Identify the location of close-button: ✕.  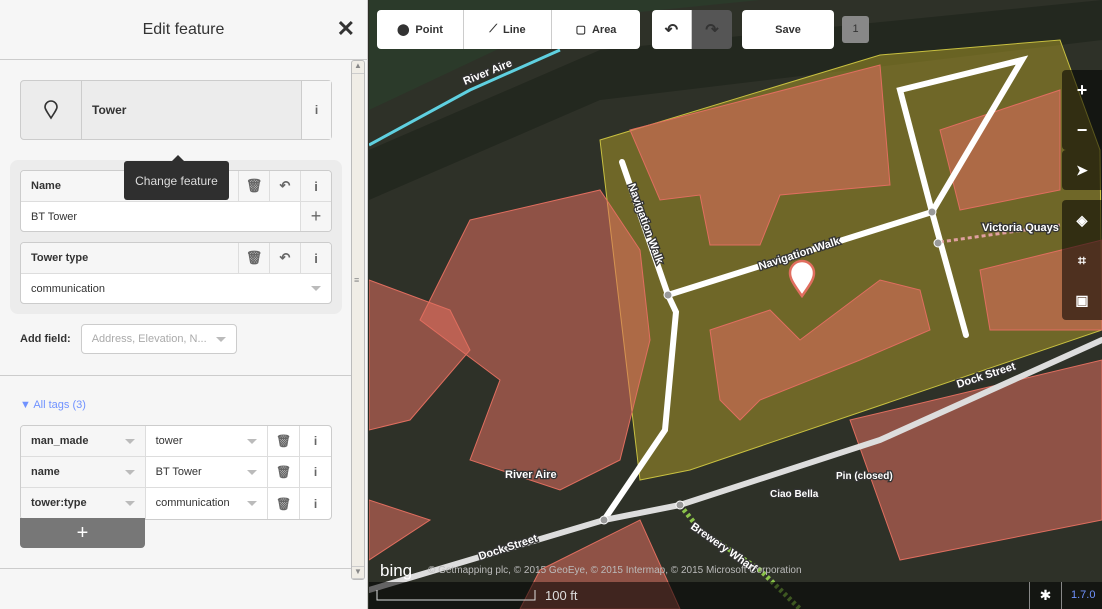
(346, 29).